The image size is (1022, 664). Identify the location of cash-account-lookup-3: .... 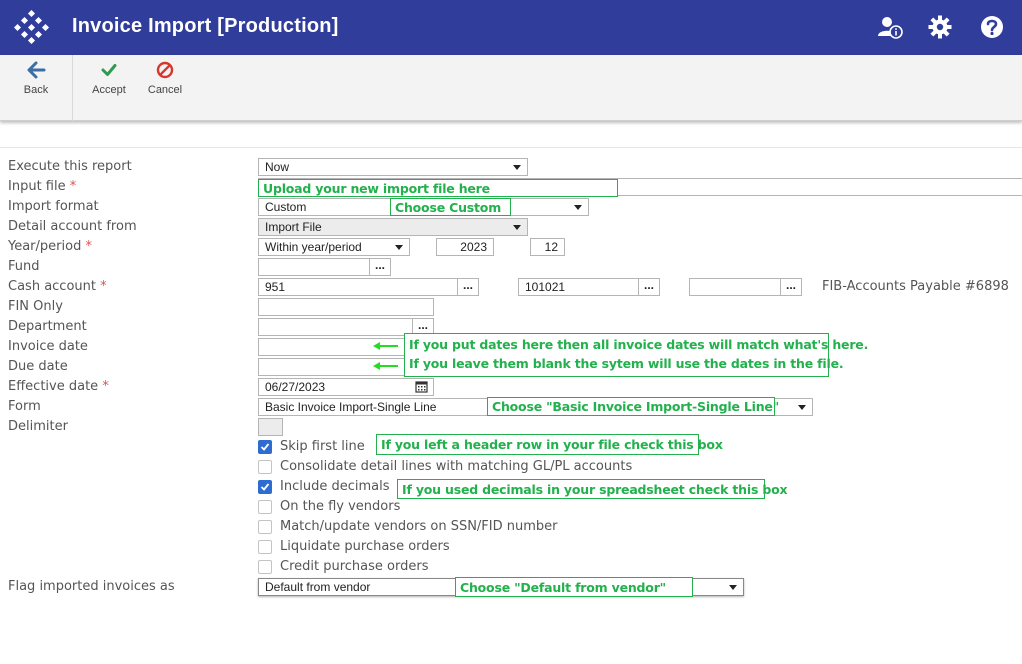
(791, 287).